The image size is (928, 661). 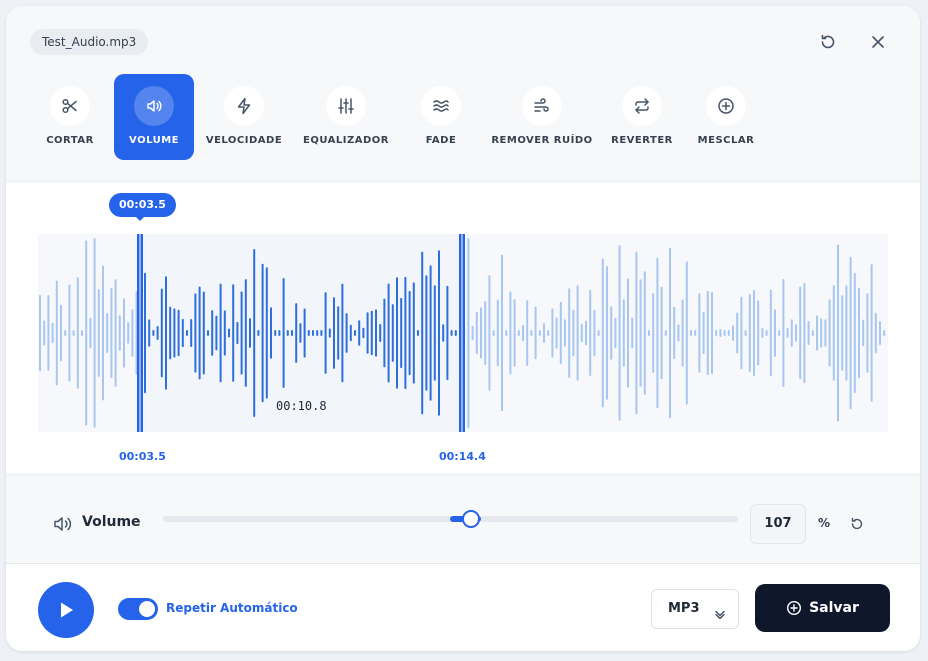 I want to click on tool-label: REVERTER, so click(x=642, y=140).